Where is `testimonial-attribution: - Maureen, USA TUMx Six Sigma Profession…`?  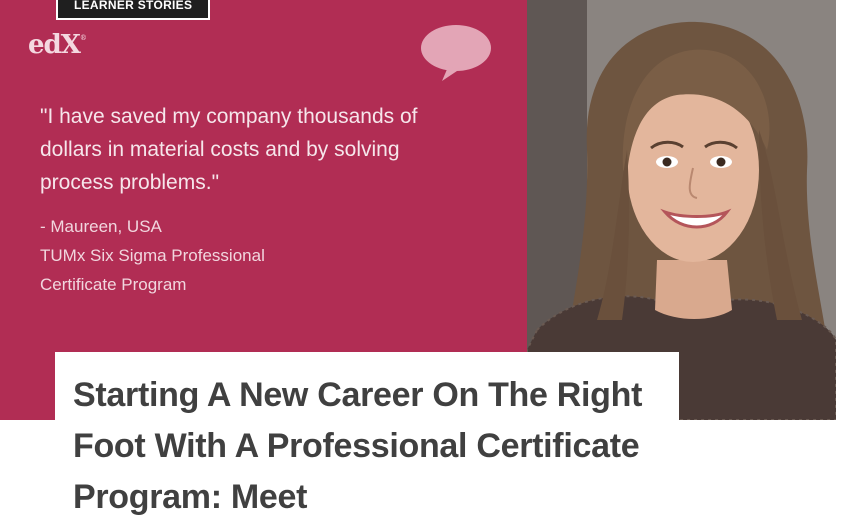 testimonial-attribution: - Maureen, USA TUMx Six Sigma Profession… is located at coordinates (240, 255).